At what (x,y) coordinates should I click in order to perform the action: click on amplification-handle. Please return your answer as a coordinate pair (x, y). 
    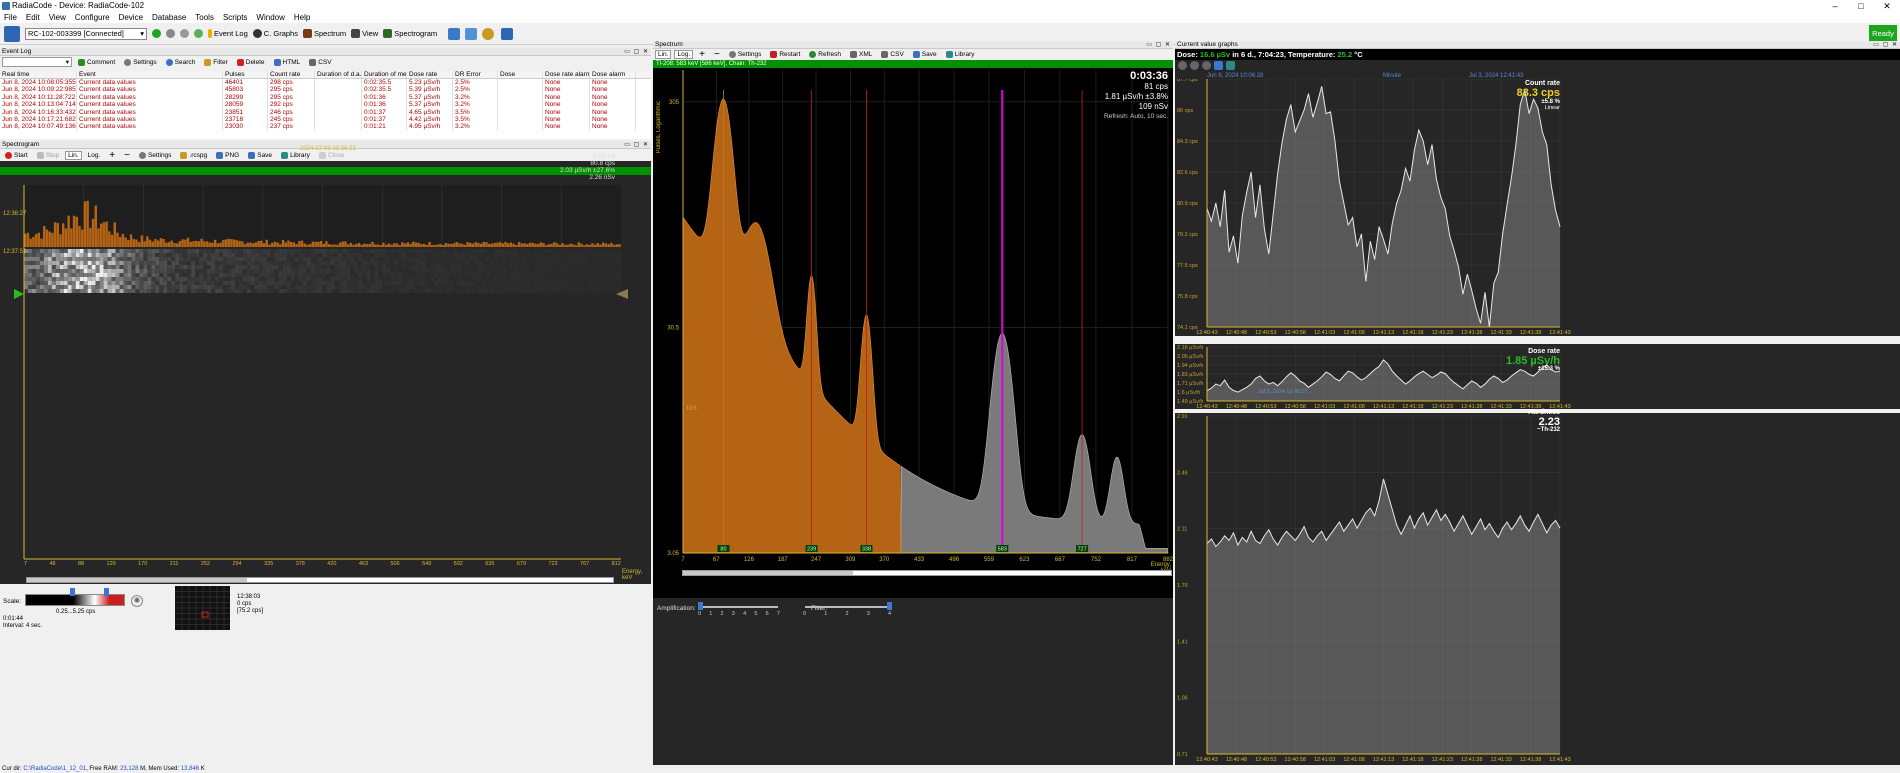
    Looking at the image, I should click on (700, 606).